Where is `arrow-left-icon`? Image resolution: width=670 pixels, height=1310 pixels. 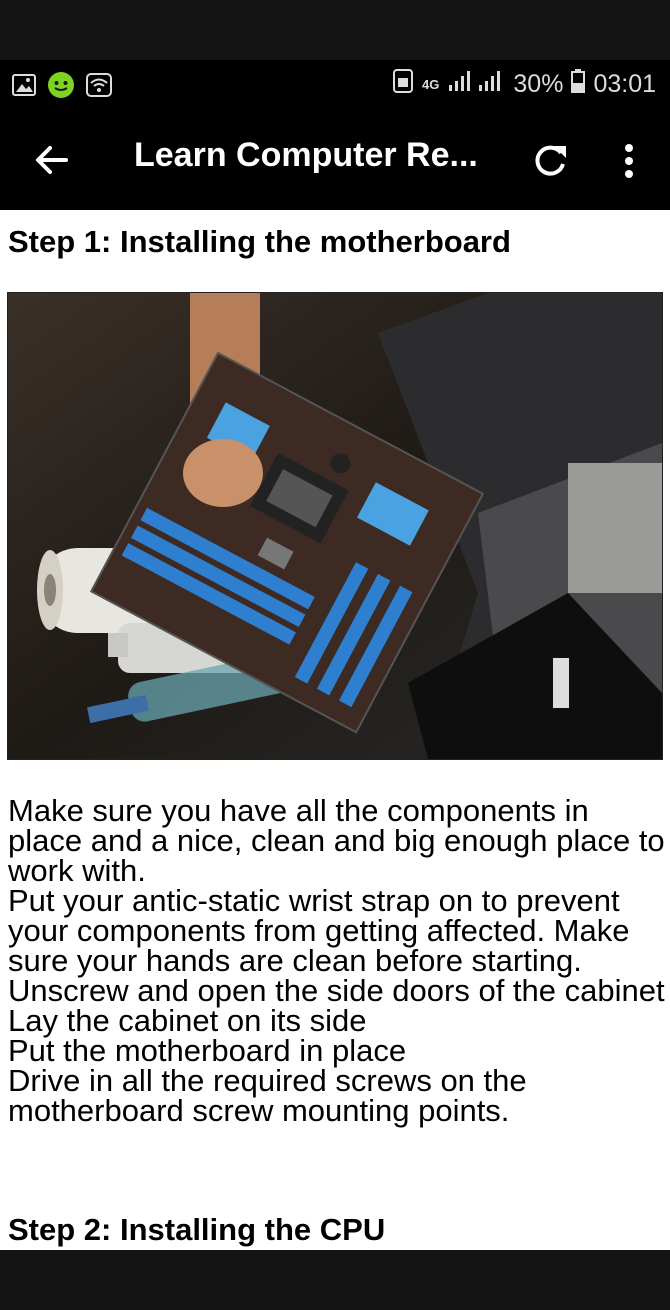 arrow-left-icon is located at coordinates (52, 160).